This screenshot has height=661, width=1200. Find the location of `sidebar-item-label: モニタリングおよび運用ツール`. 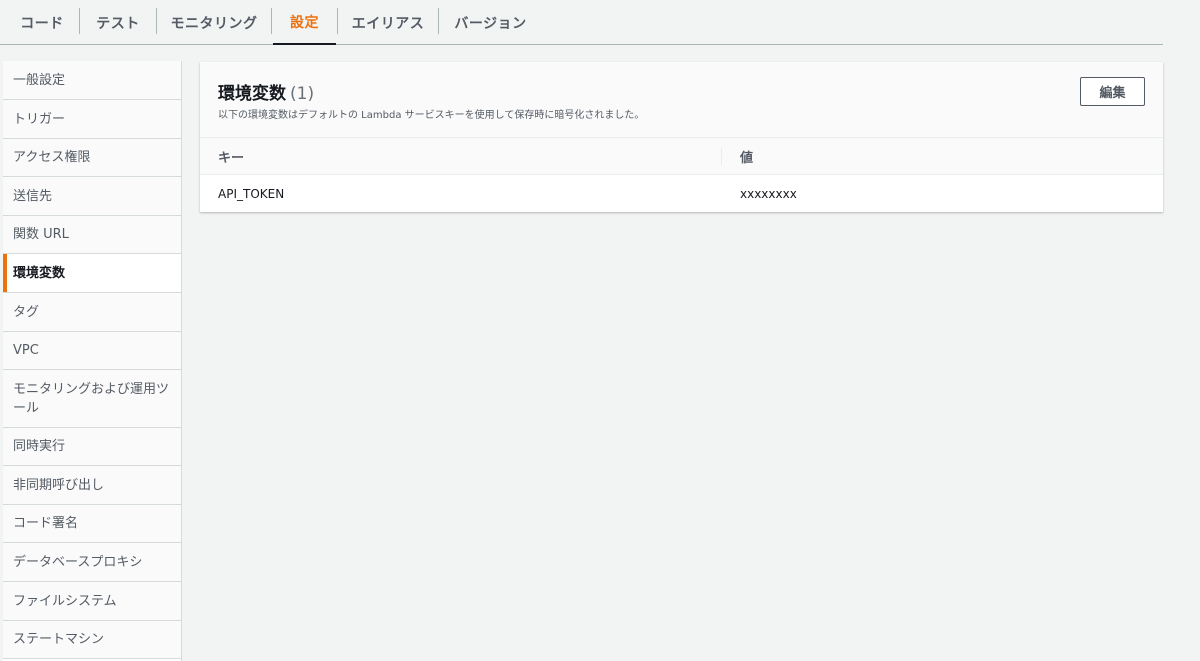

sidebar-item-label: モニタリングおよび運用ツール is located at coordinates (91, 398).